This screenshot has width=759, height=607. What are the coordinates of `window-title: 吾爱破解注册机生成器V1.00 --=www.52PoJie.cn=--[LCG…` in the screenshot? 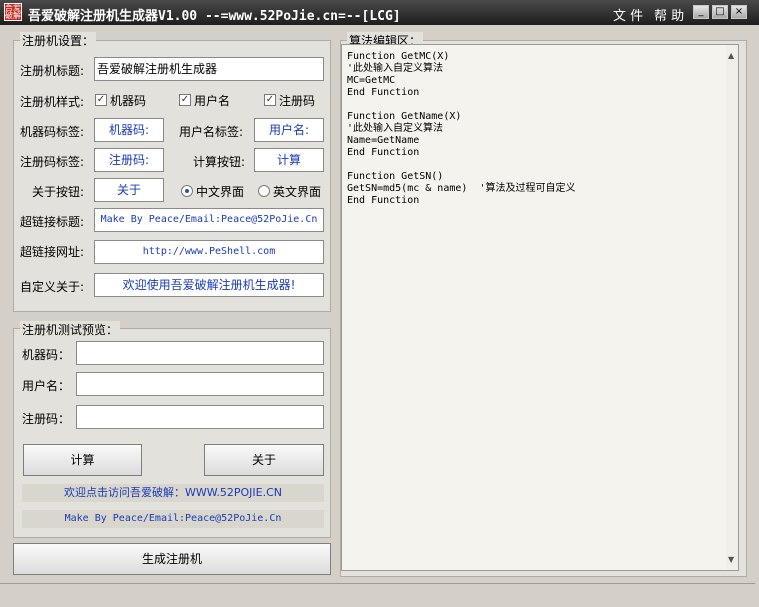 It's located at (214, 16).